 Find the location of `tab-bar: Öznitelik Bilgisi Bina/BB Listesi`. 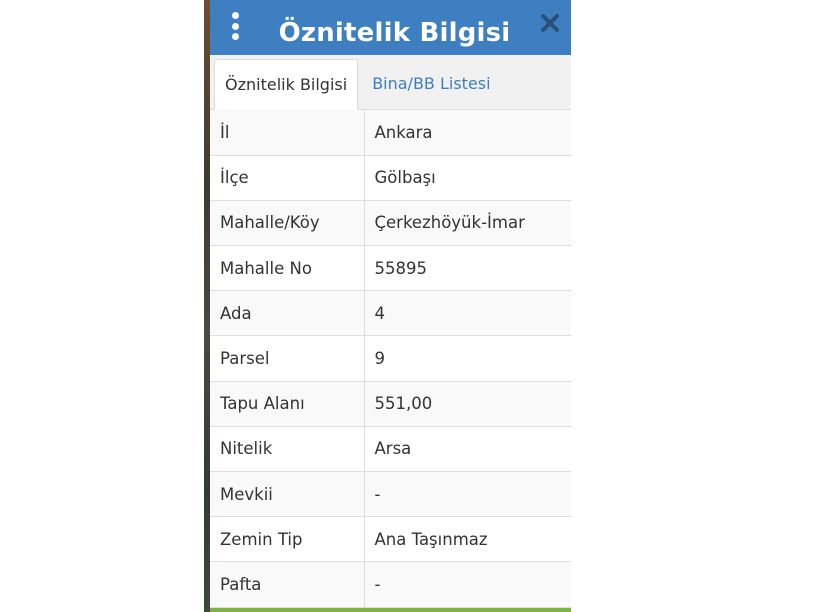

tab-bar: Öznitelik Bilgisi Bina/BB Listesi is located at coordinates (390, 82).